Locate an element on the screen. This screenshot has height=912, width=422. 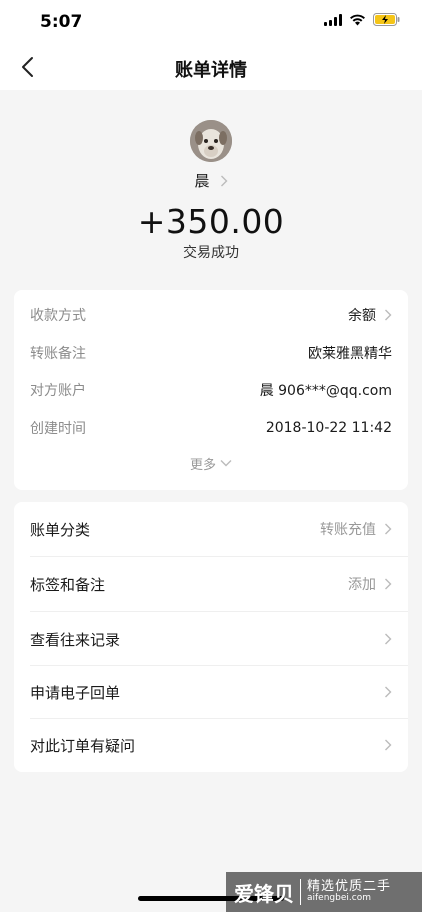
menu-item-label: 账单分类 is located at coordinates (60, 529).